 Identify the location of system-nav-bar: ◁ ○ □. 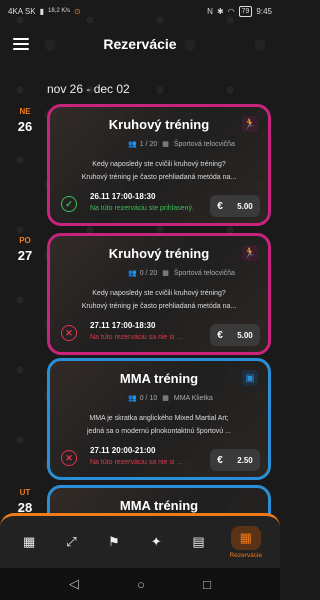
(140, 584).